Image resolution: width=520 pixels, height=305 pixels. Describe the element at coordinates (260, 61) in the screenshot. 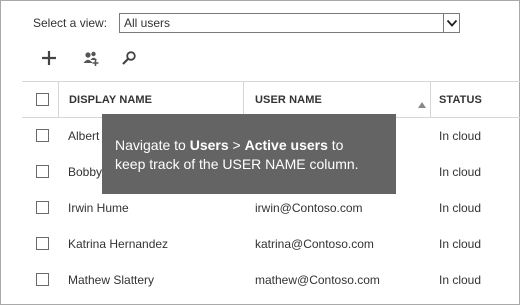

I see `toolbar` at that location.